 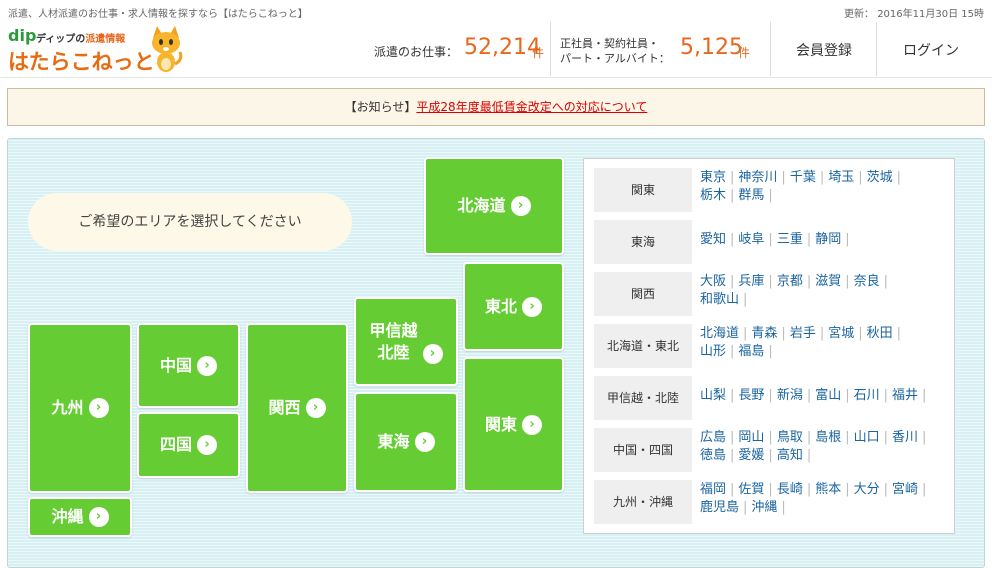 I want to click on prefecture-link: 福井, so click(x=905, y=395).